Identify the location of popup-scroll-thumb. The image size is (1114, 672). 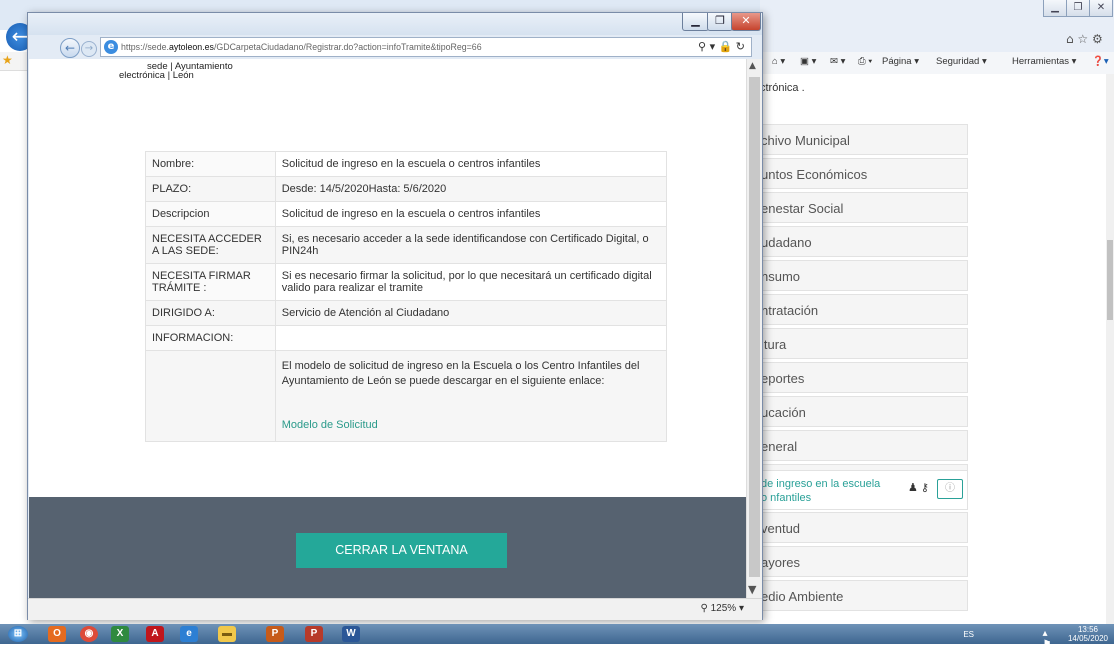
(754, 327).